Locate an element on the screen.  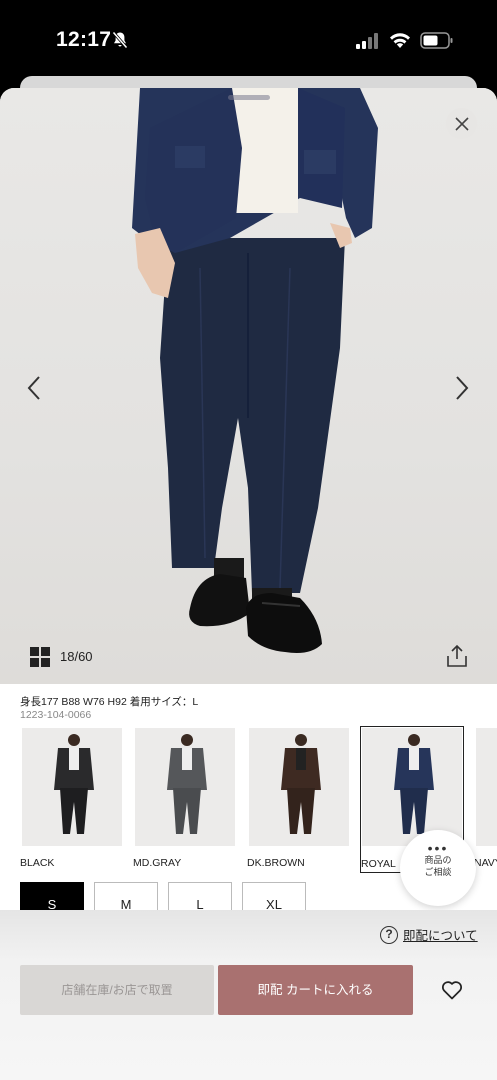
swatch-label: DK.BROWN is located at coordinates (276, 863).